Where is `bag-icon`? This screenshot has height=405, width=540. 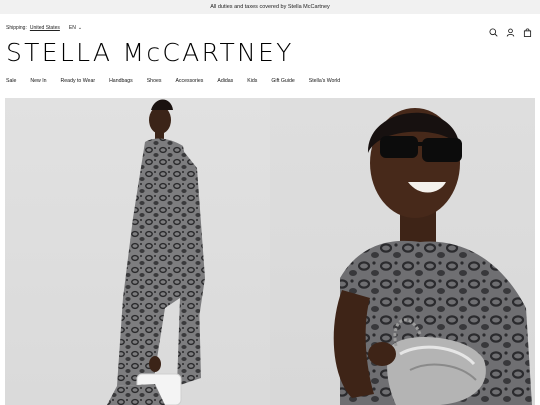
bag-icon is located at coordinates (527, 30).